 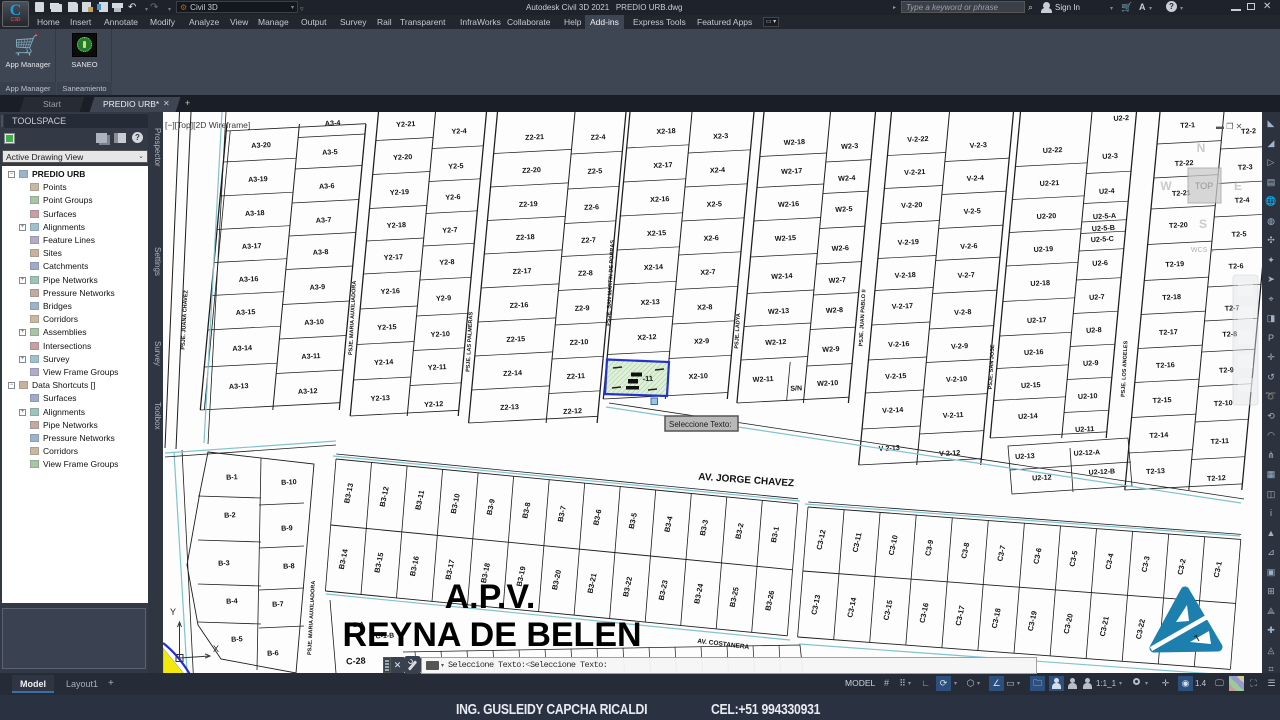 I want to click on svg-text: Y2-5, so click(x=456, y=166).